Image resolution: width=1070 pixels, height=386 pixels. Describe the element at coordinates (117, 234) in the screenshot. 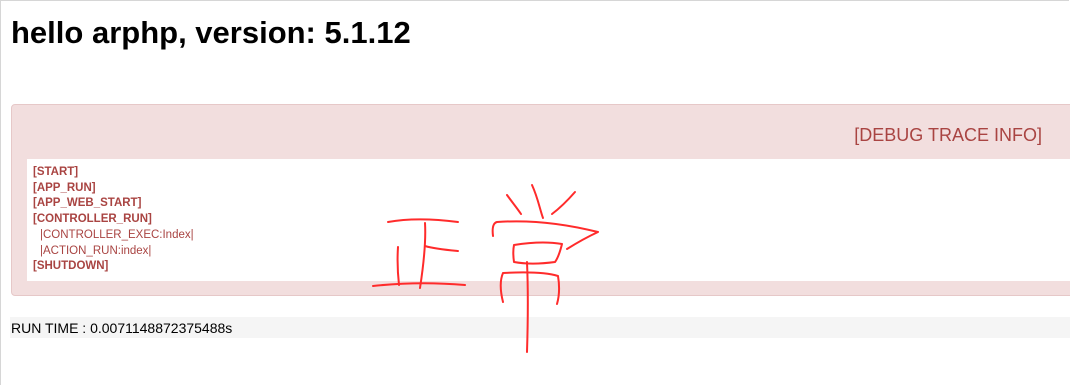

I see `trace-controller-exec: |CONTROLLER_EXEC:Index|` at that location.